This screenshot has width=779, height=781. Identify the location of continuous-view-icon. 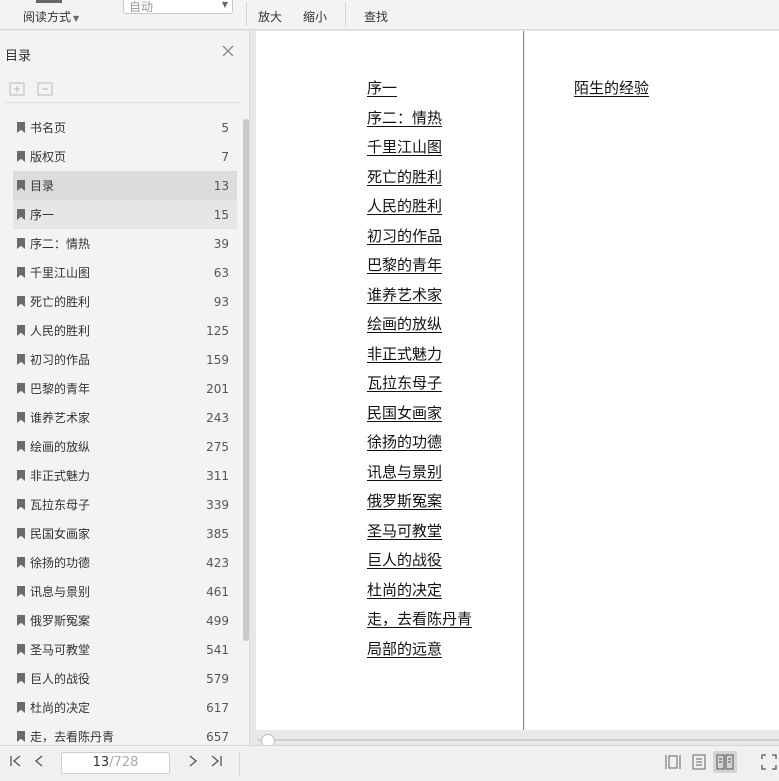
(673, 762).